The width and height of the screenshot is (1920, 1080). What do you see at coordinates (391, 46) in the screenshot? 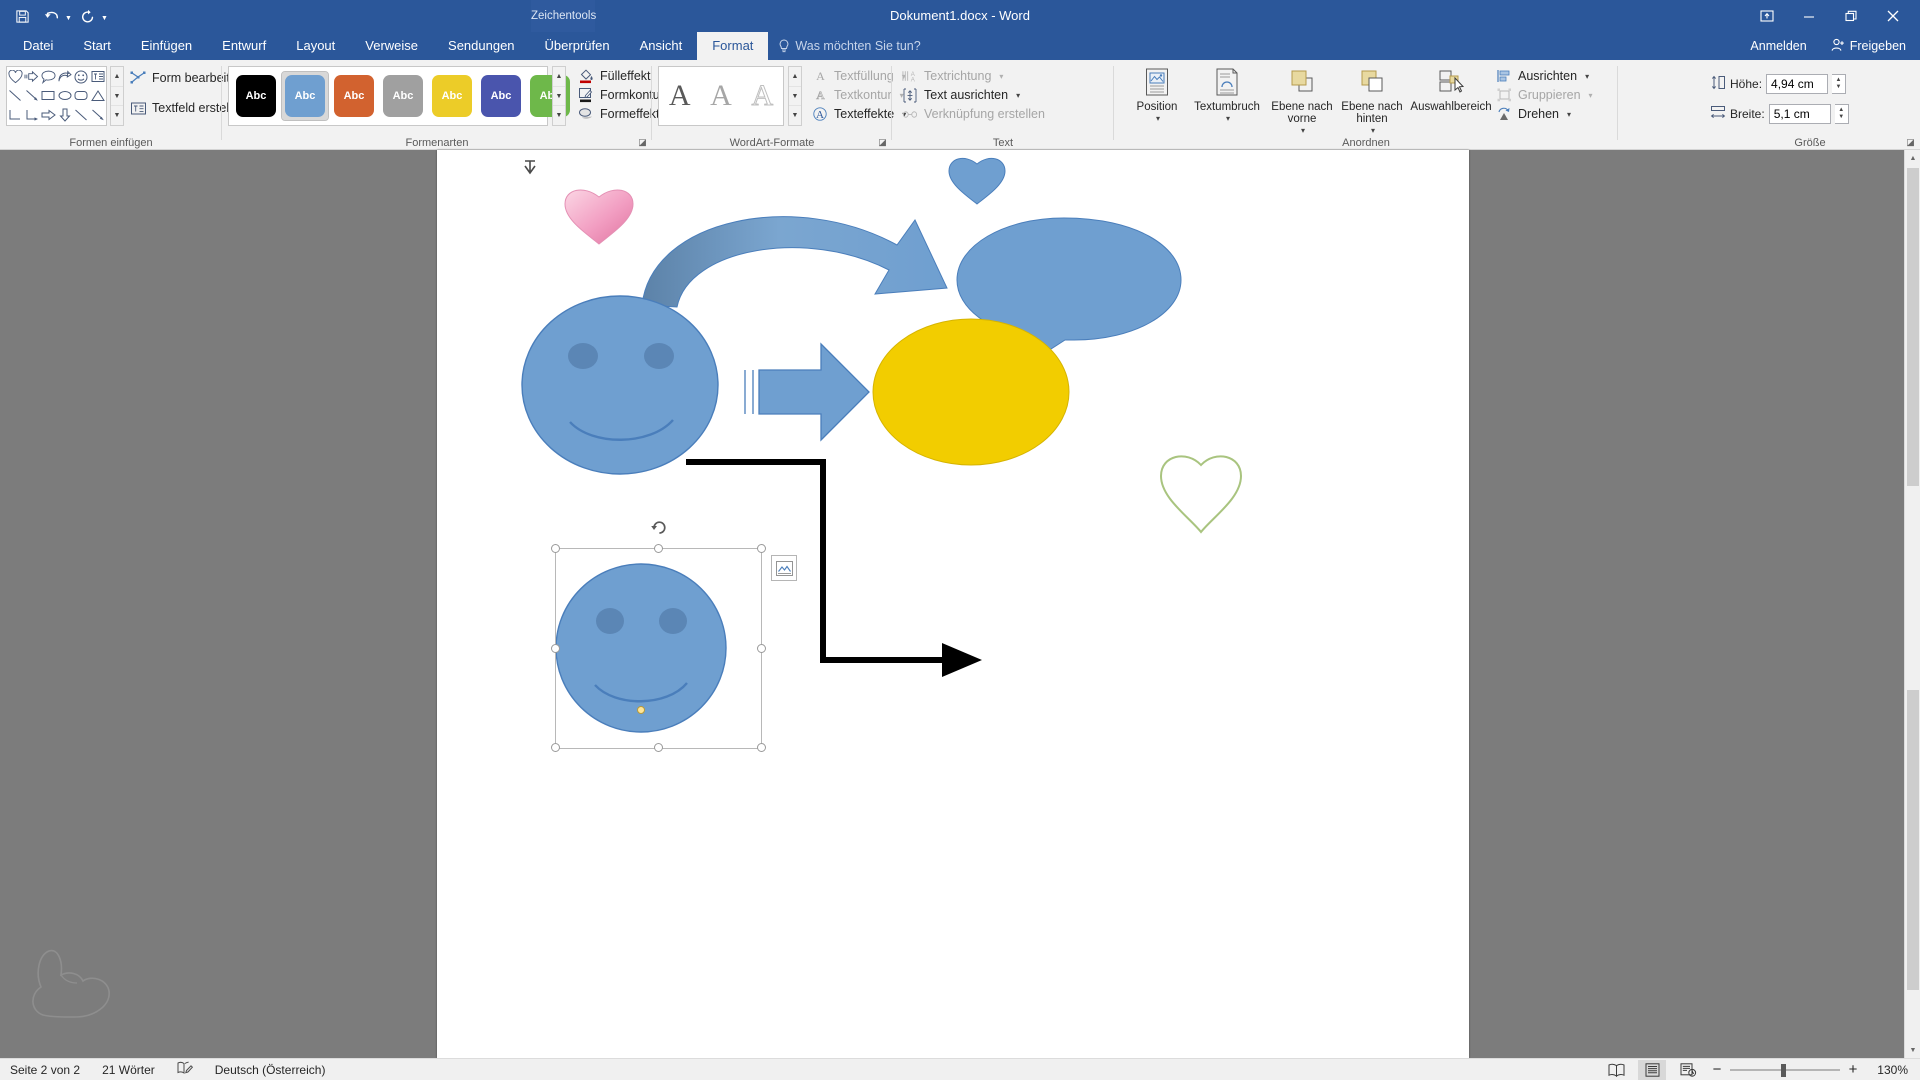
I see `tab-verweise: Verweise` at bounding box center [391, 46].